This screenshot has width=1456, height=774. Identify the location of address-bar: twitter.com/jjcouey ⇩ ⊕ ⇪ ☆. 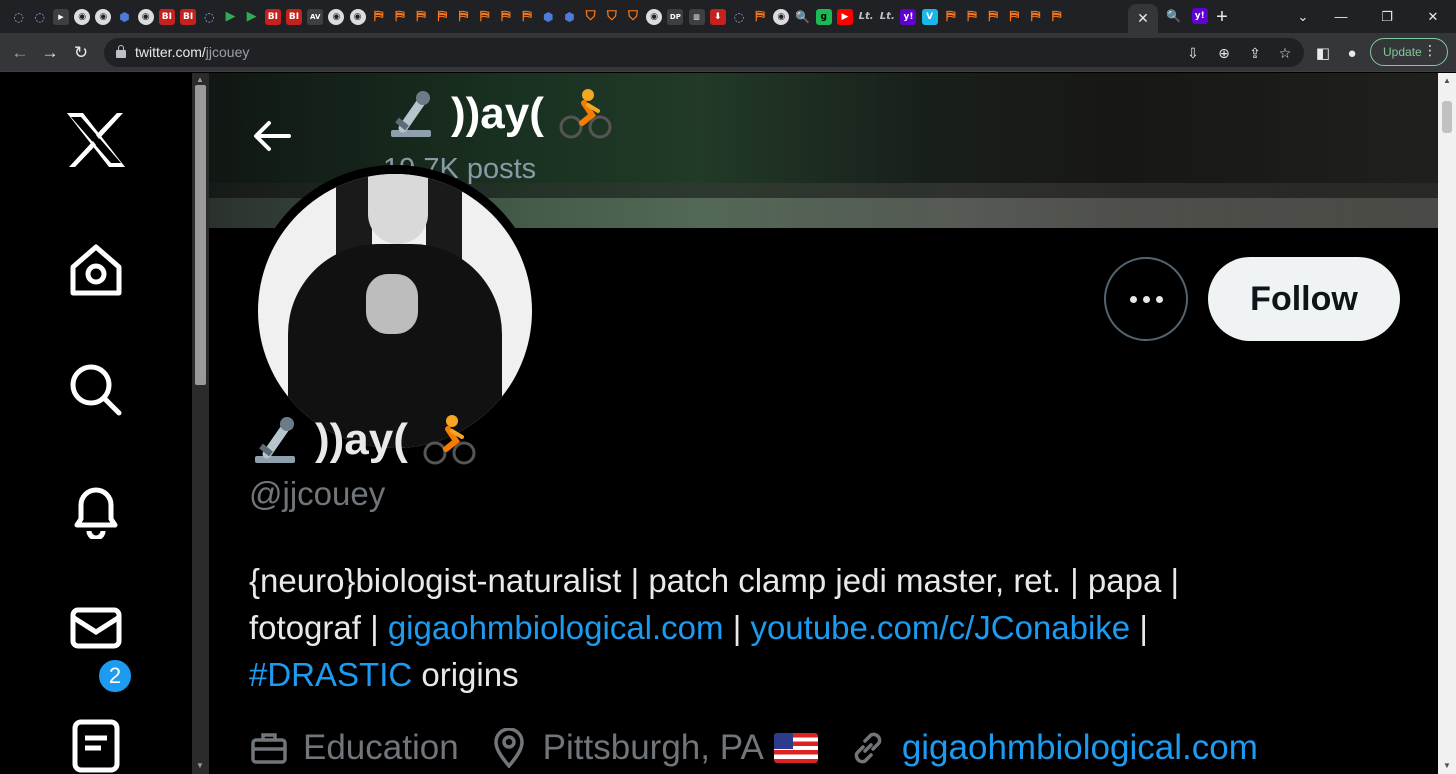
(704, 52).